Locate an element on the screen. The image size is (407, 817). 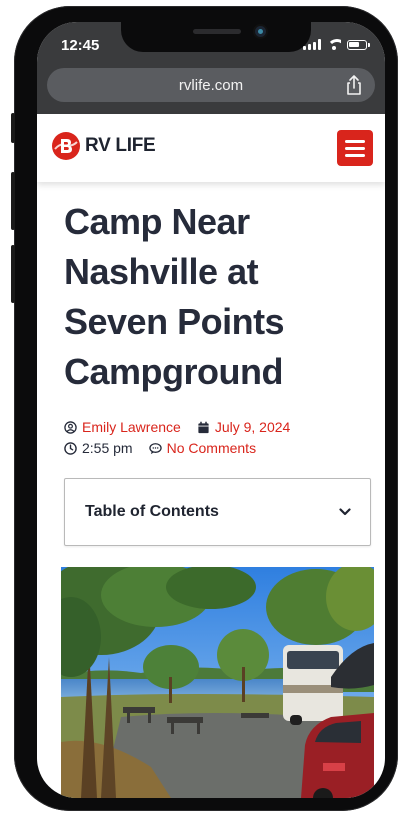
share-icon is located at coordinates (354, 85).